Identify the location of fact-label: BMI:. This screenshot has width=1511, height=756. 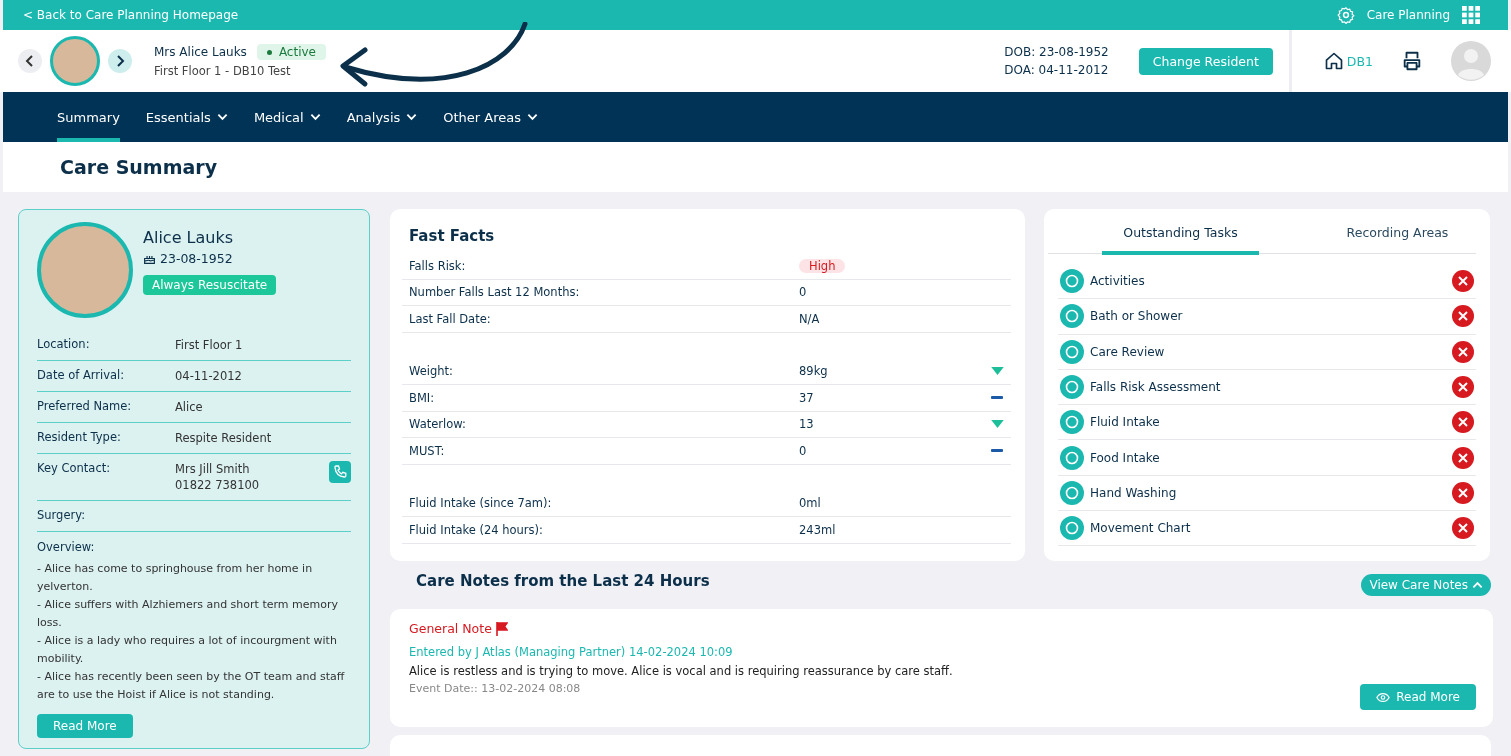
(422, 397).